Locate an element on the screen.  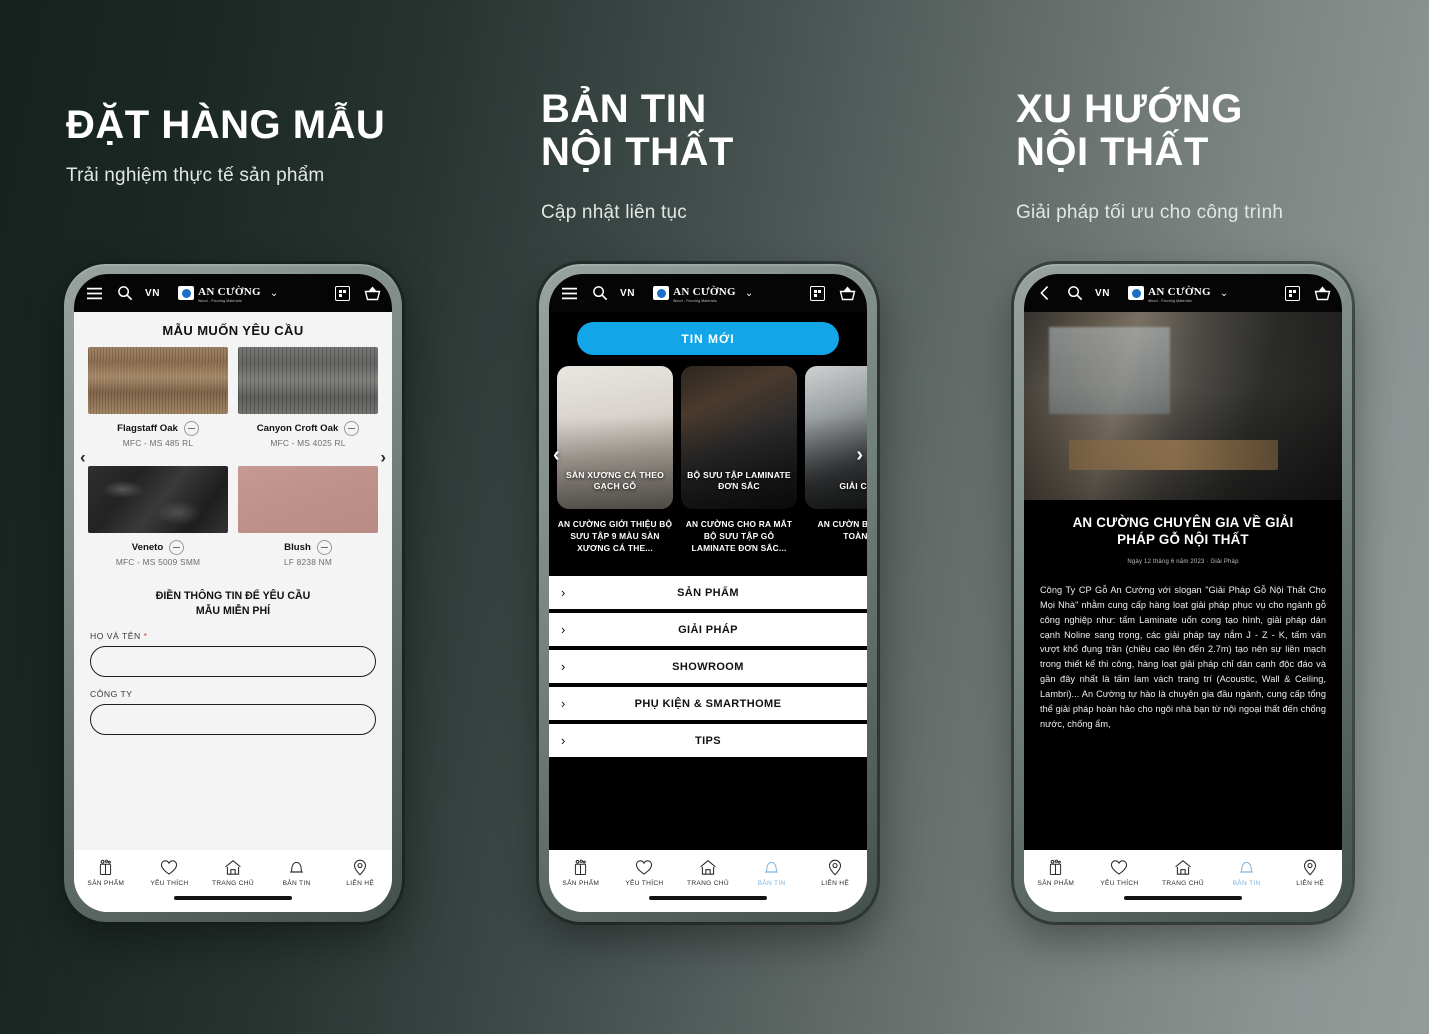
news-summary: AN CƯỜN BOARD - G TOÀN CH is located at coordinates (842, 530).